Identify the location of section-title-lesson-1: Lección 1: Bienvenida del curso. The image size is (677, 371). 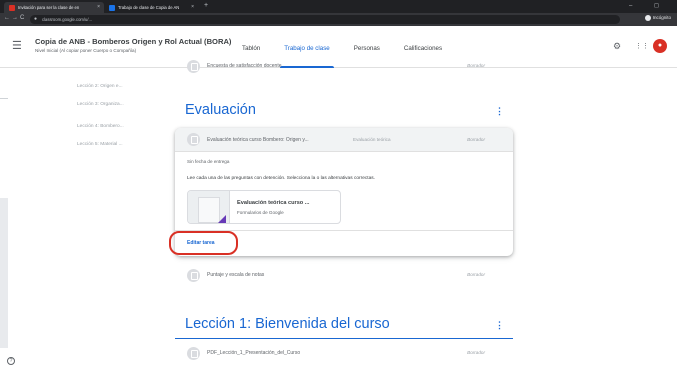
(287, 324).